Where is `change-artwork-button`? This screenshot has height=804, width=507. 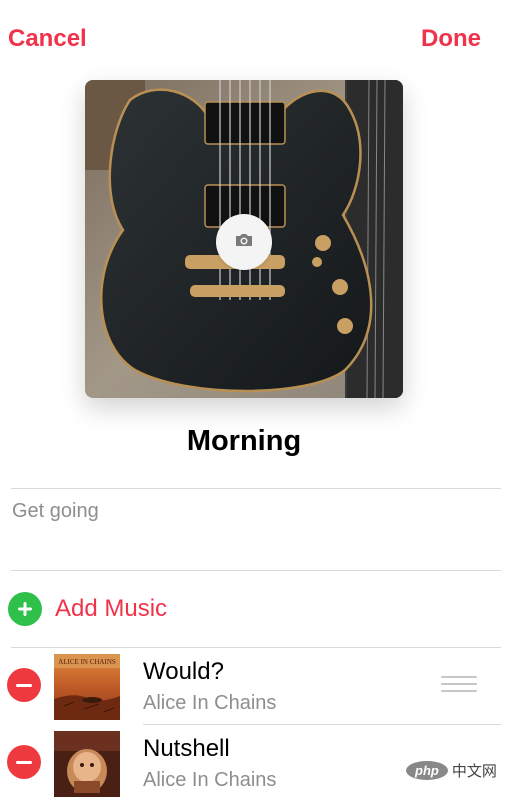
change-artwork-button is located at coordinates (244, 242).